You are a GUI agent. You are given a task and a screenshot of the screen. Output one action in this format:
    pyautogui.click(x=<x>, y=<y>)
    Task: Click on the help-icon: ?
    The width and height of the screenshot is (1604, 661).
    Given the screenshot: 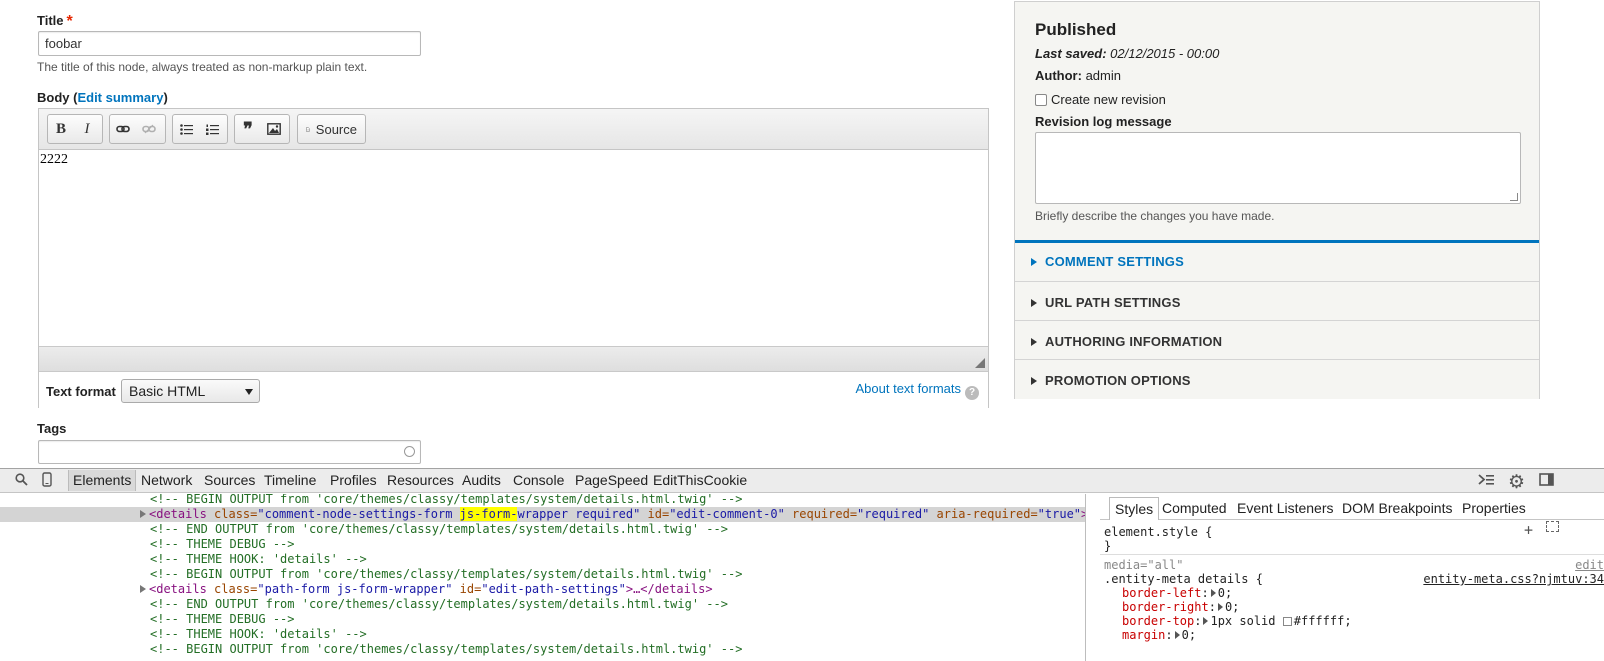 What is the action you would take?
    pyautogui.click(x=972, y=393)
    